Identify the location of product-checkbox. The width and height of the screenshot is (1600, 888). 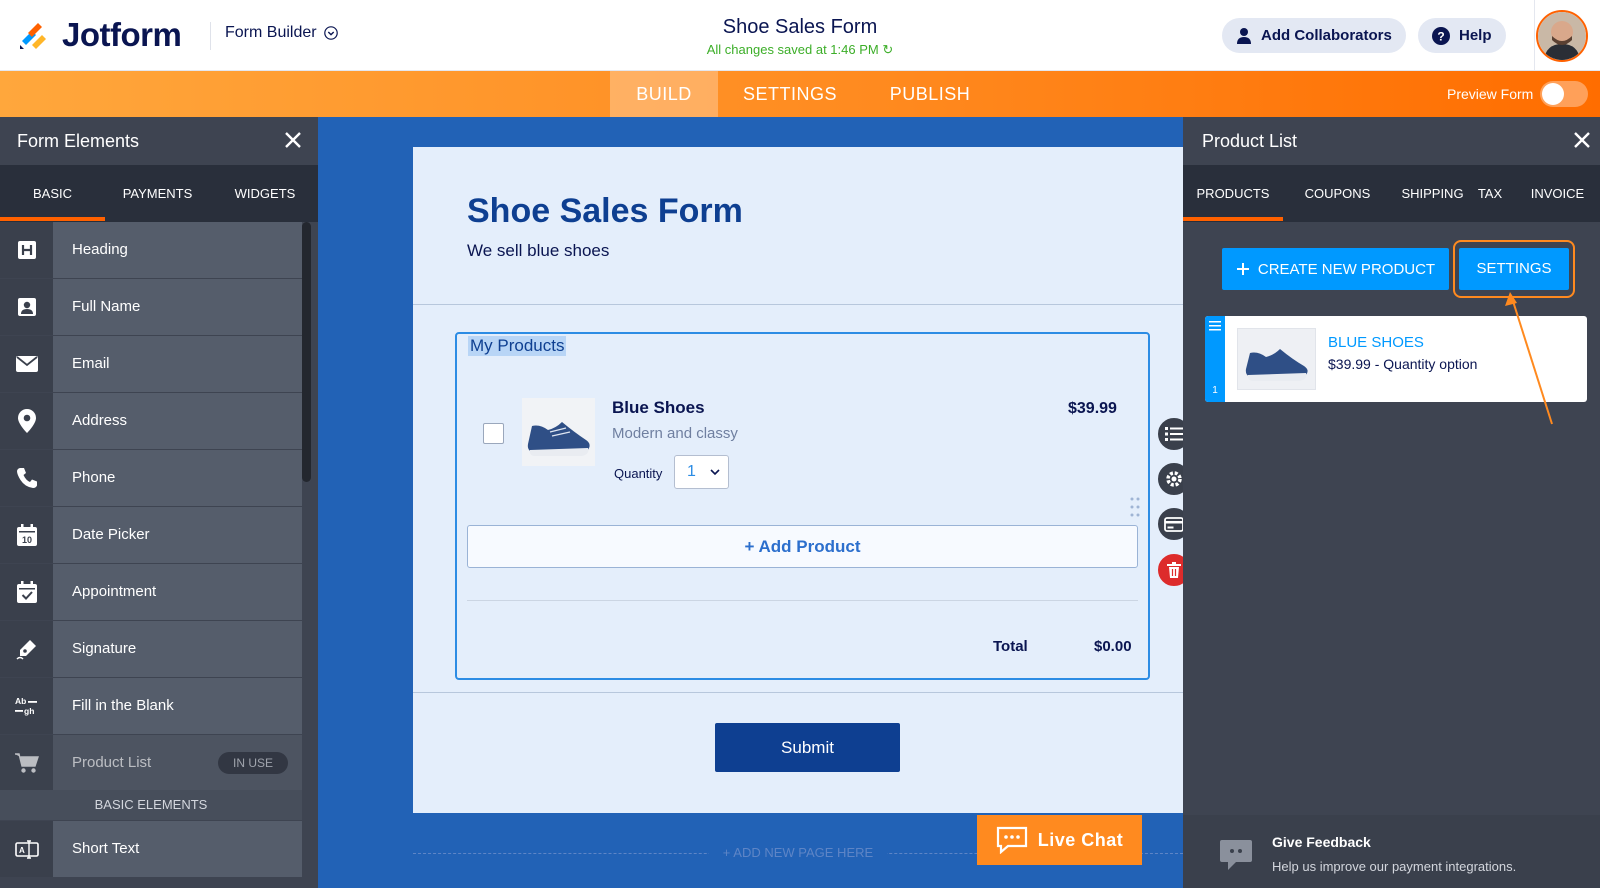
(493, 433).